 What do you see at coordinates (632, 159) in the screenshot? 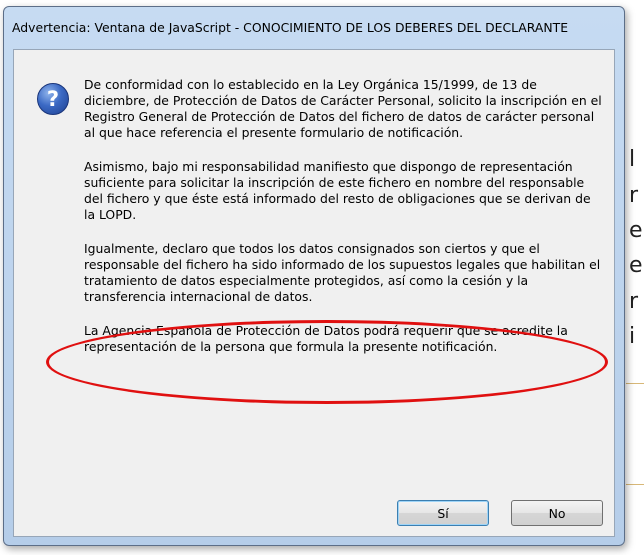
I see `background-text-fragment: l` at bounding box center [632, 159].